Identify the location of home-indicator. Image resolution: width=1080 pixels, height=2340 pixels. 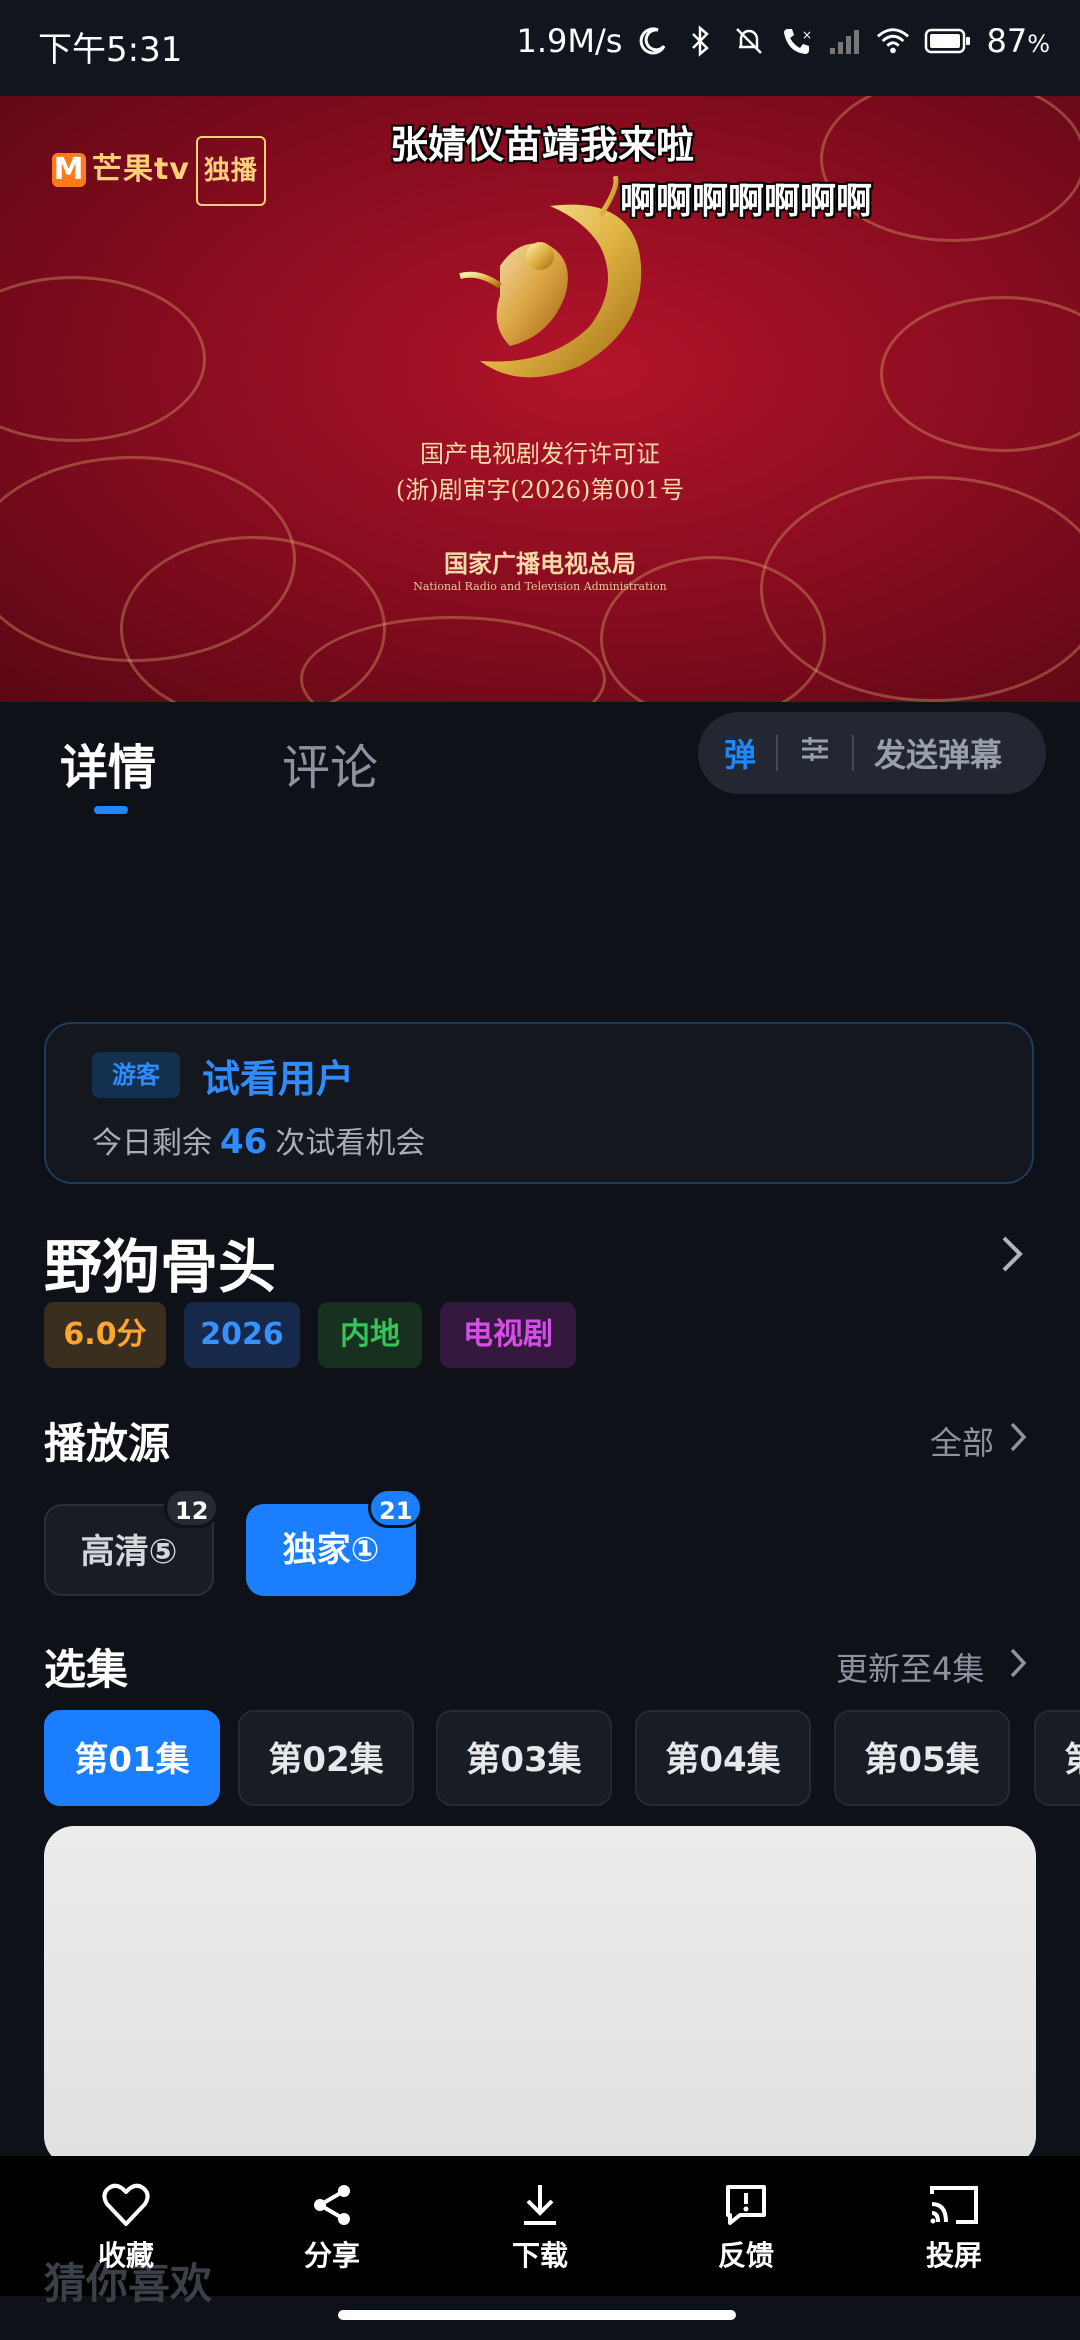
(537, 2315).